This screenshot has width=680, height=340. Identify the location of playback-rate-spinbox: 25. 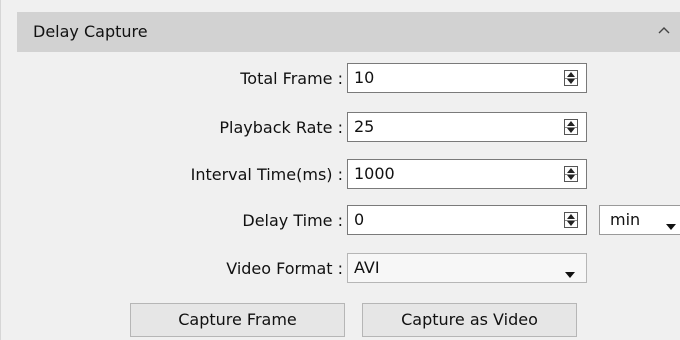
(467, 127).